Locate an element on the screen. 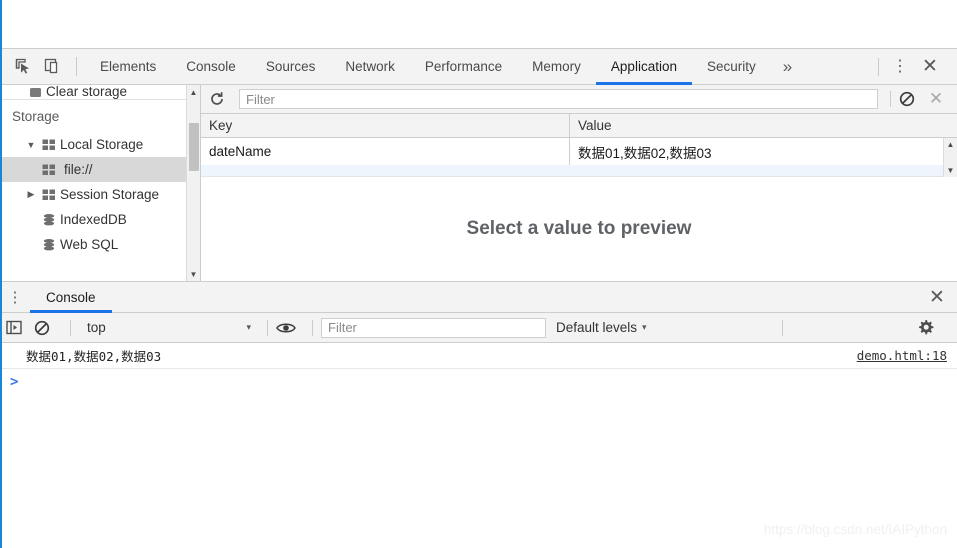  sidebar-item-file-origin-label: file:// is located at coordinates (78, 169).